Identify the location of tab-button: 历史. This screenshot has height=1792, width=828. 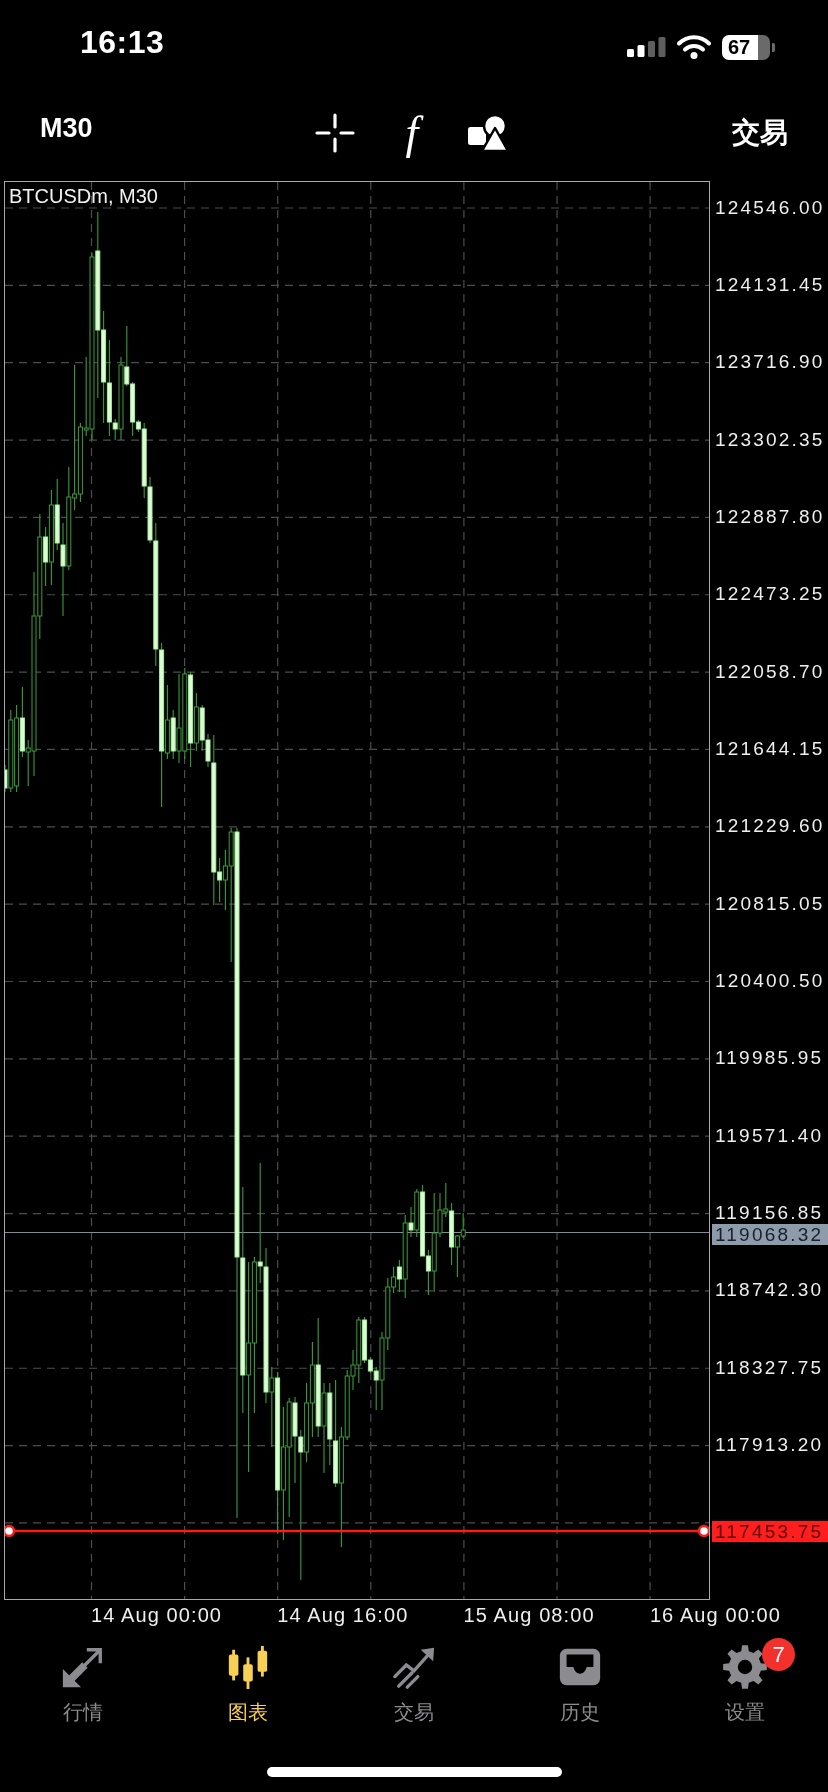
(579, 1680).